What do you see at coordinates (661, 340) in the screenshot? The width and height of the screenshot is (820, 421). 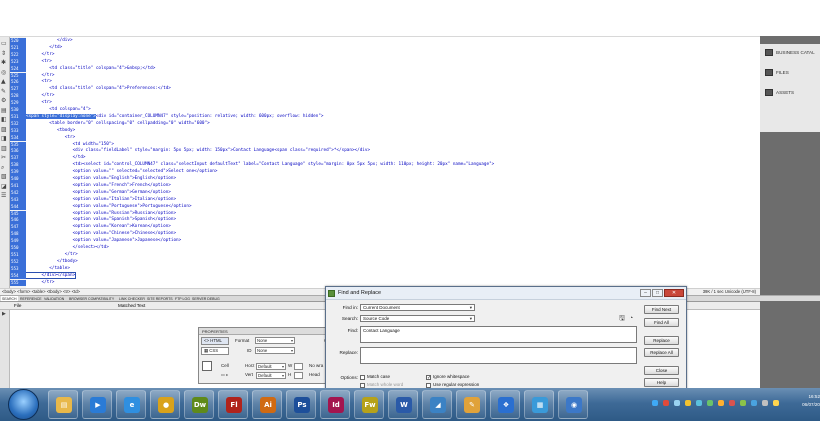 I see `replace-button: Replace` at bounding box center [661, 340].